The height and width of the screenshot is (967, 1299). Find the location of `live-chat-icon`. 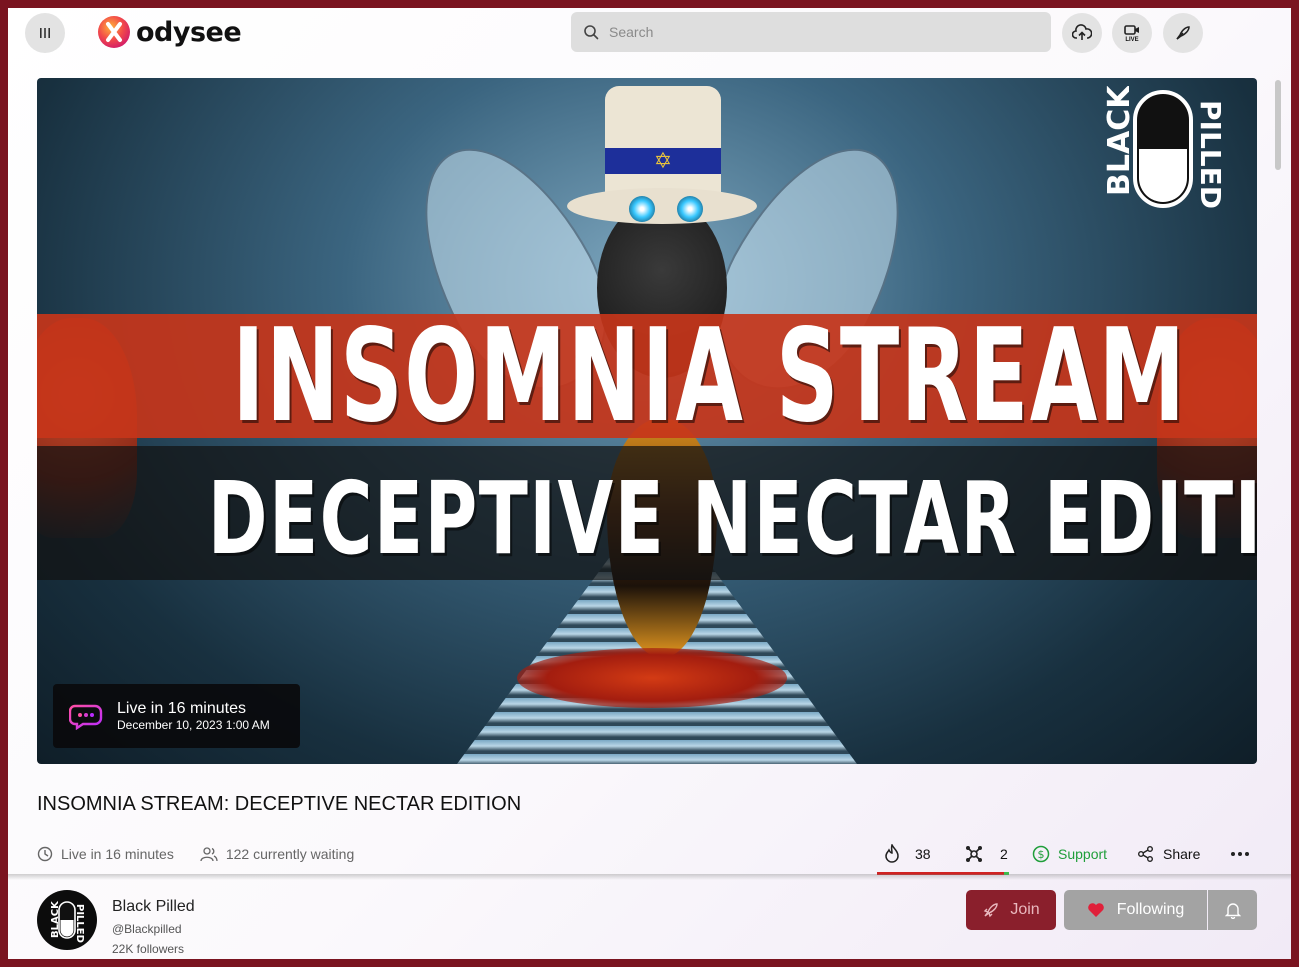

live-chat-icon is located at coordinates (86, 717).